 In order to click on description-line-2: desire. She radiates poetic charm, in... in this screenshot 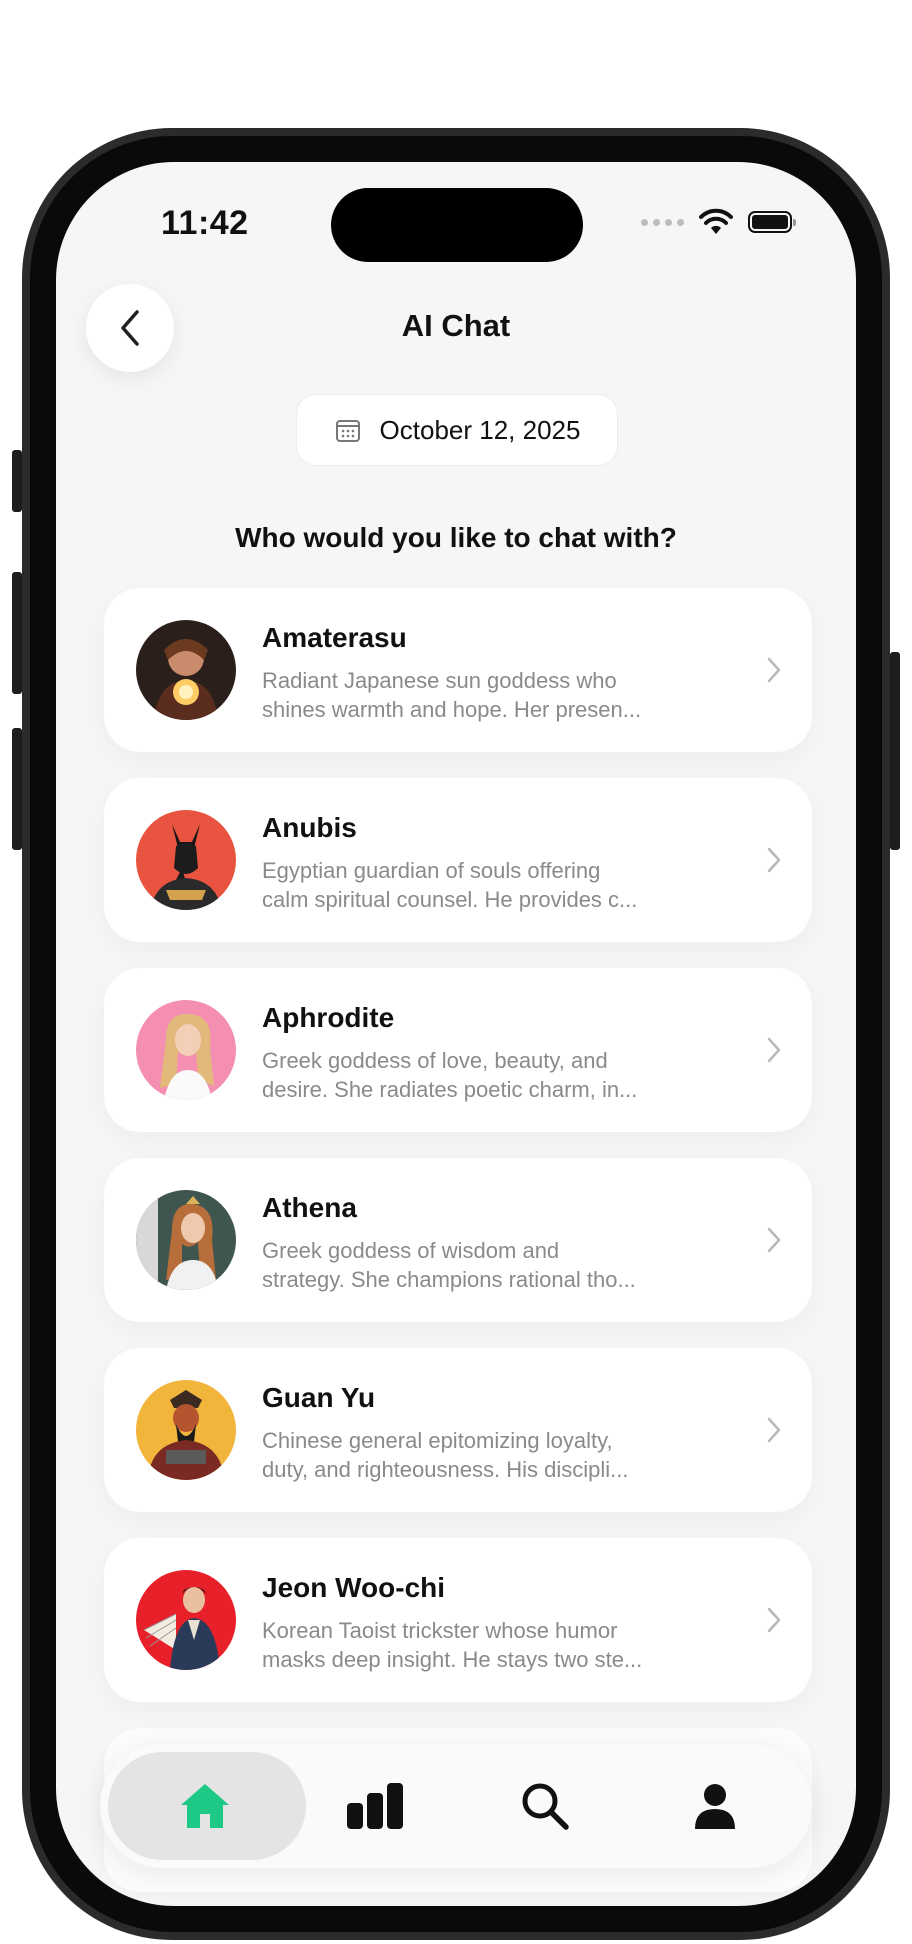, I will do `click(450, 1089)`.